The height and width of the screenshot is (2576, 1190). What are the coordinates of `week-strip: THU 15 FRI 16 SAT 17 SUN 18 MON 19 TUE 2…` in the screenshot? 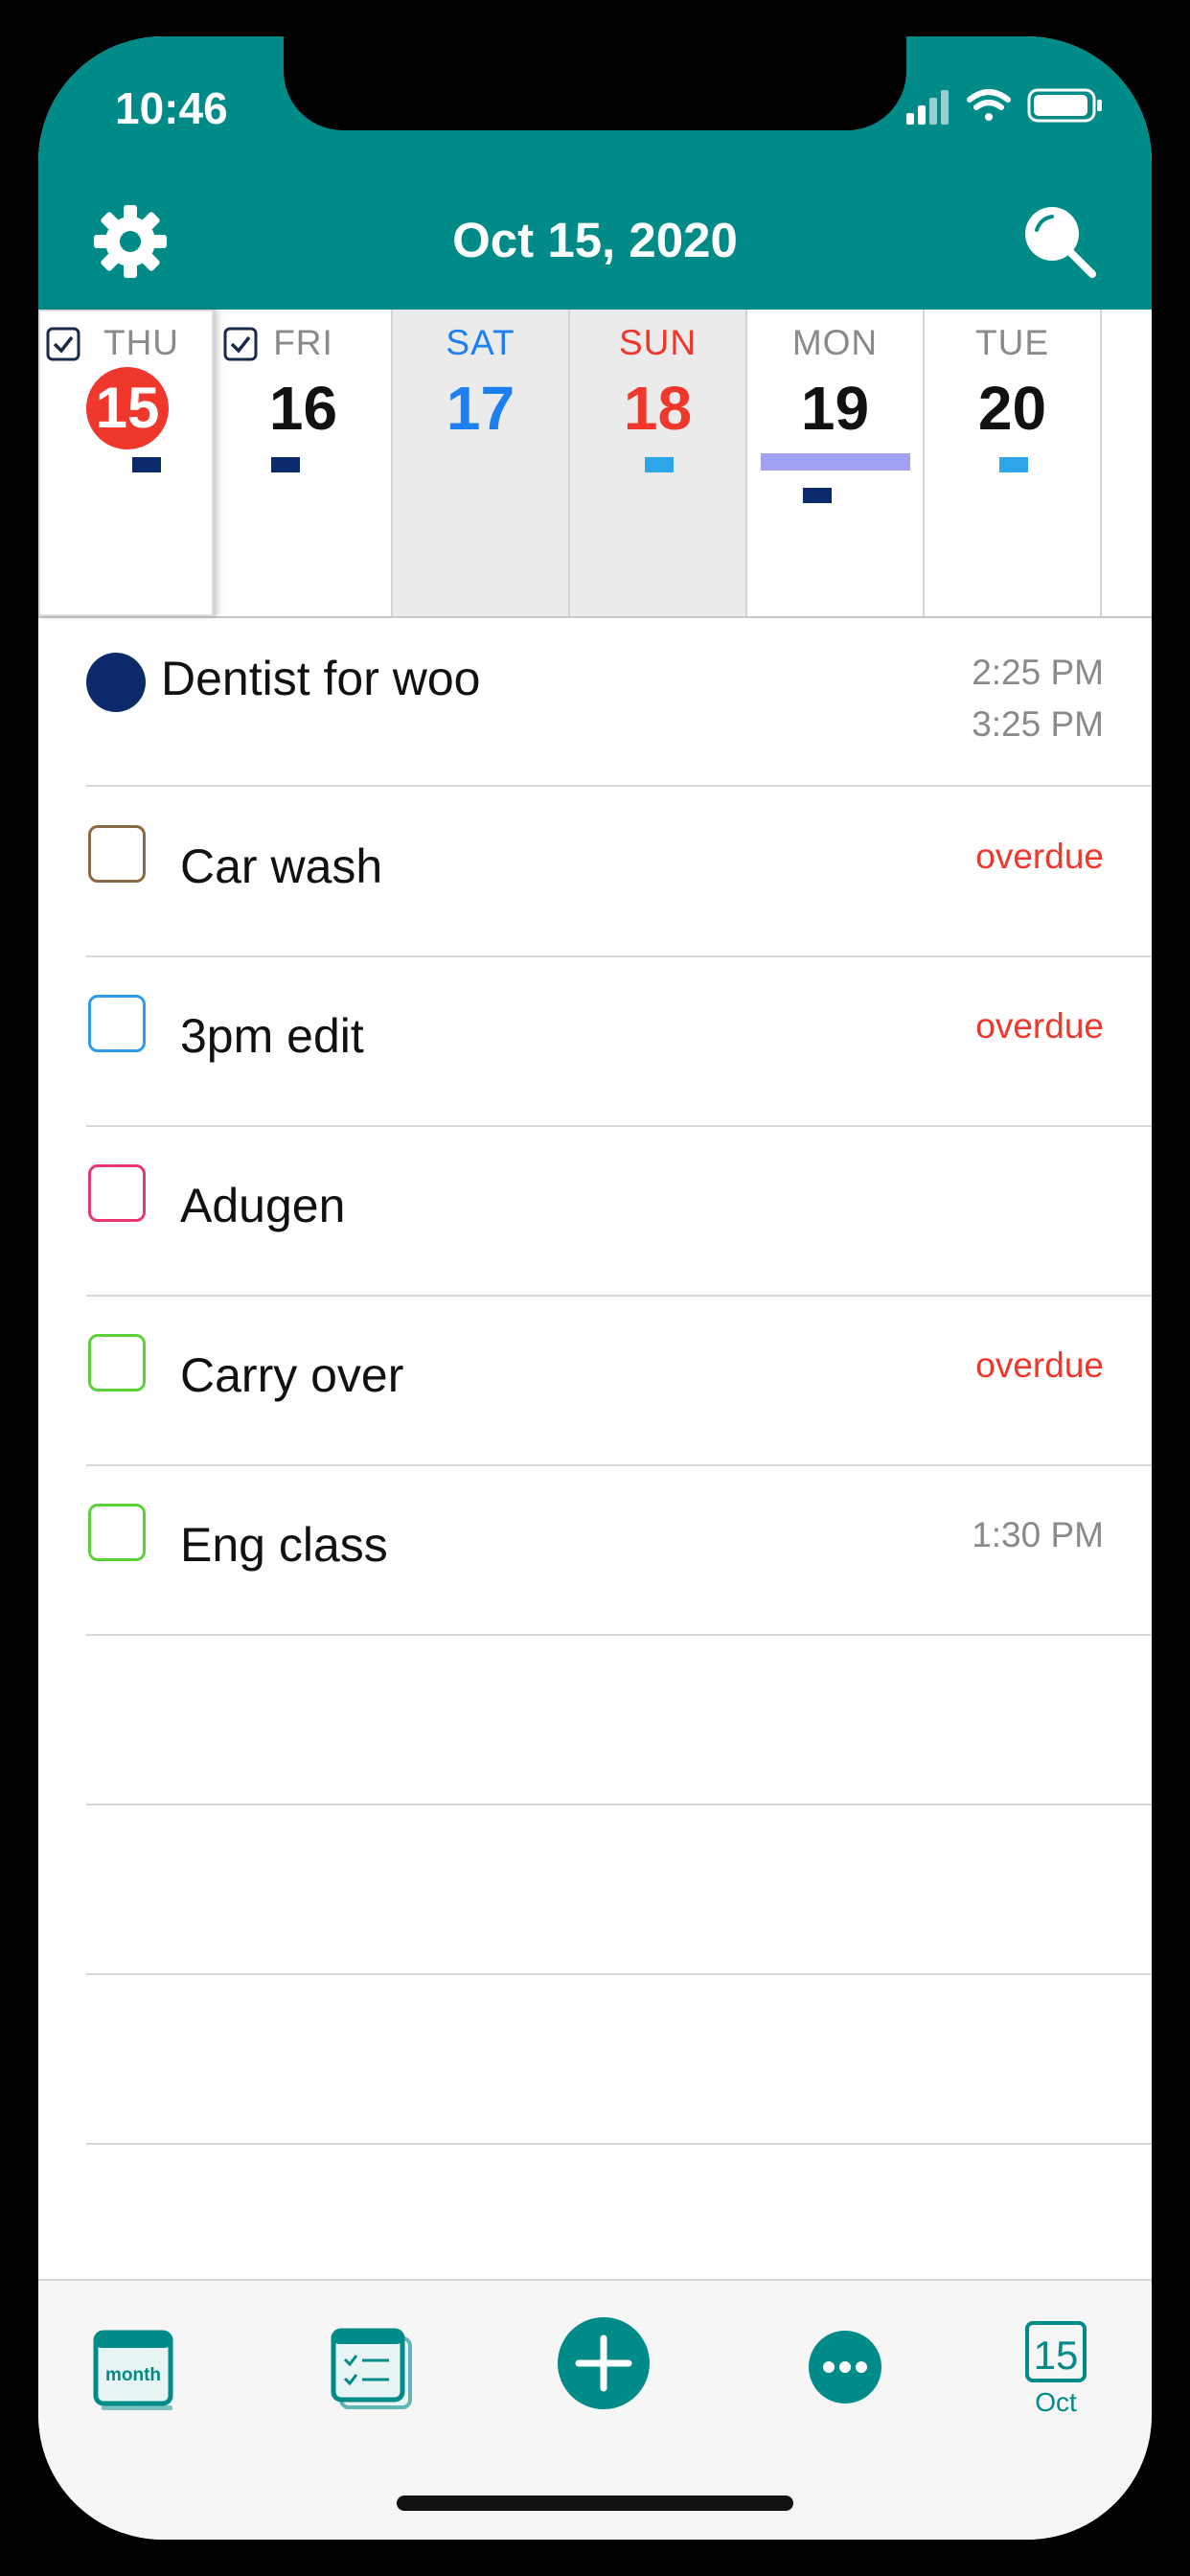 It's located at (595, 464).